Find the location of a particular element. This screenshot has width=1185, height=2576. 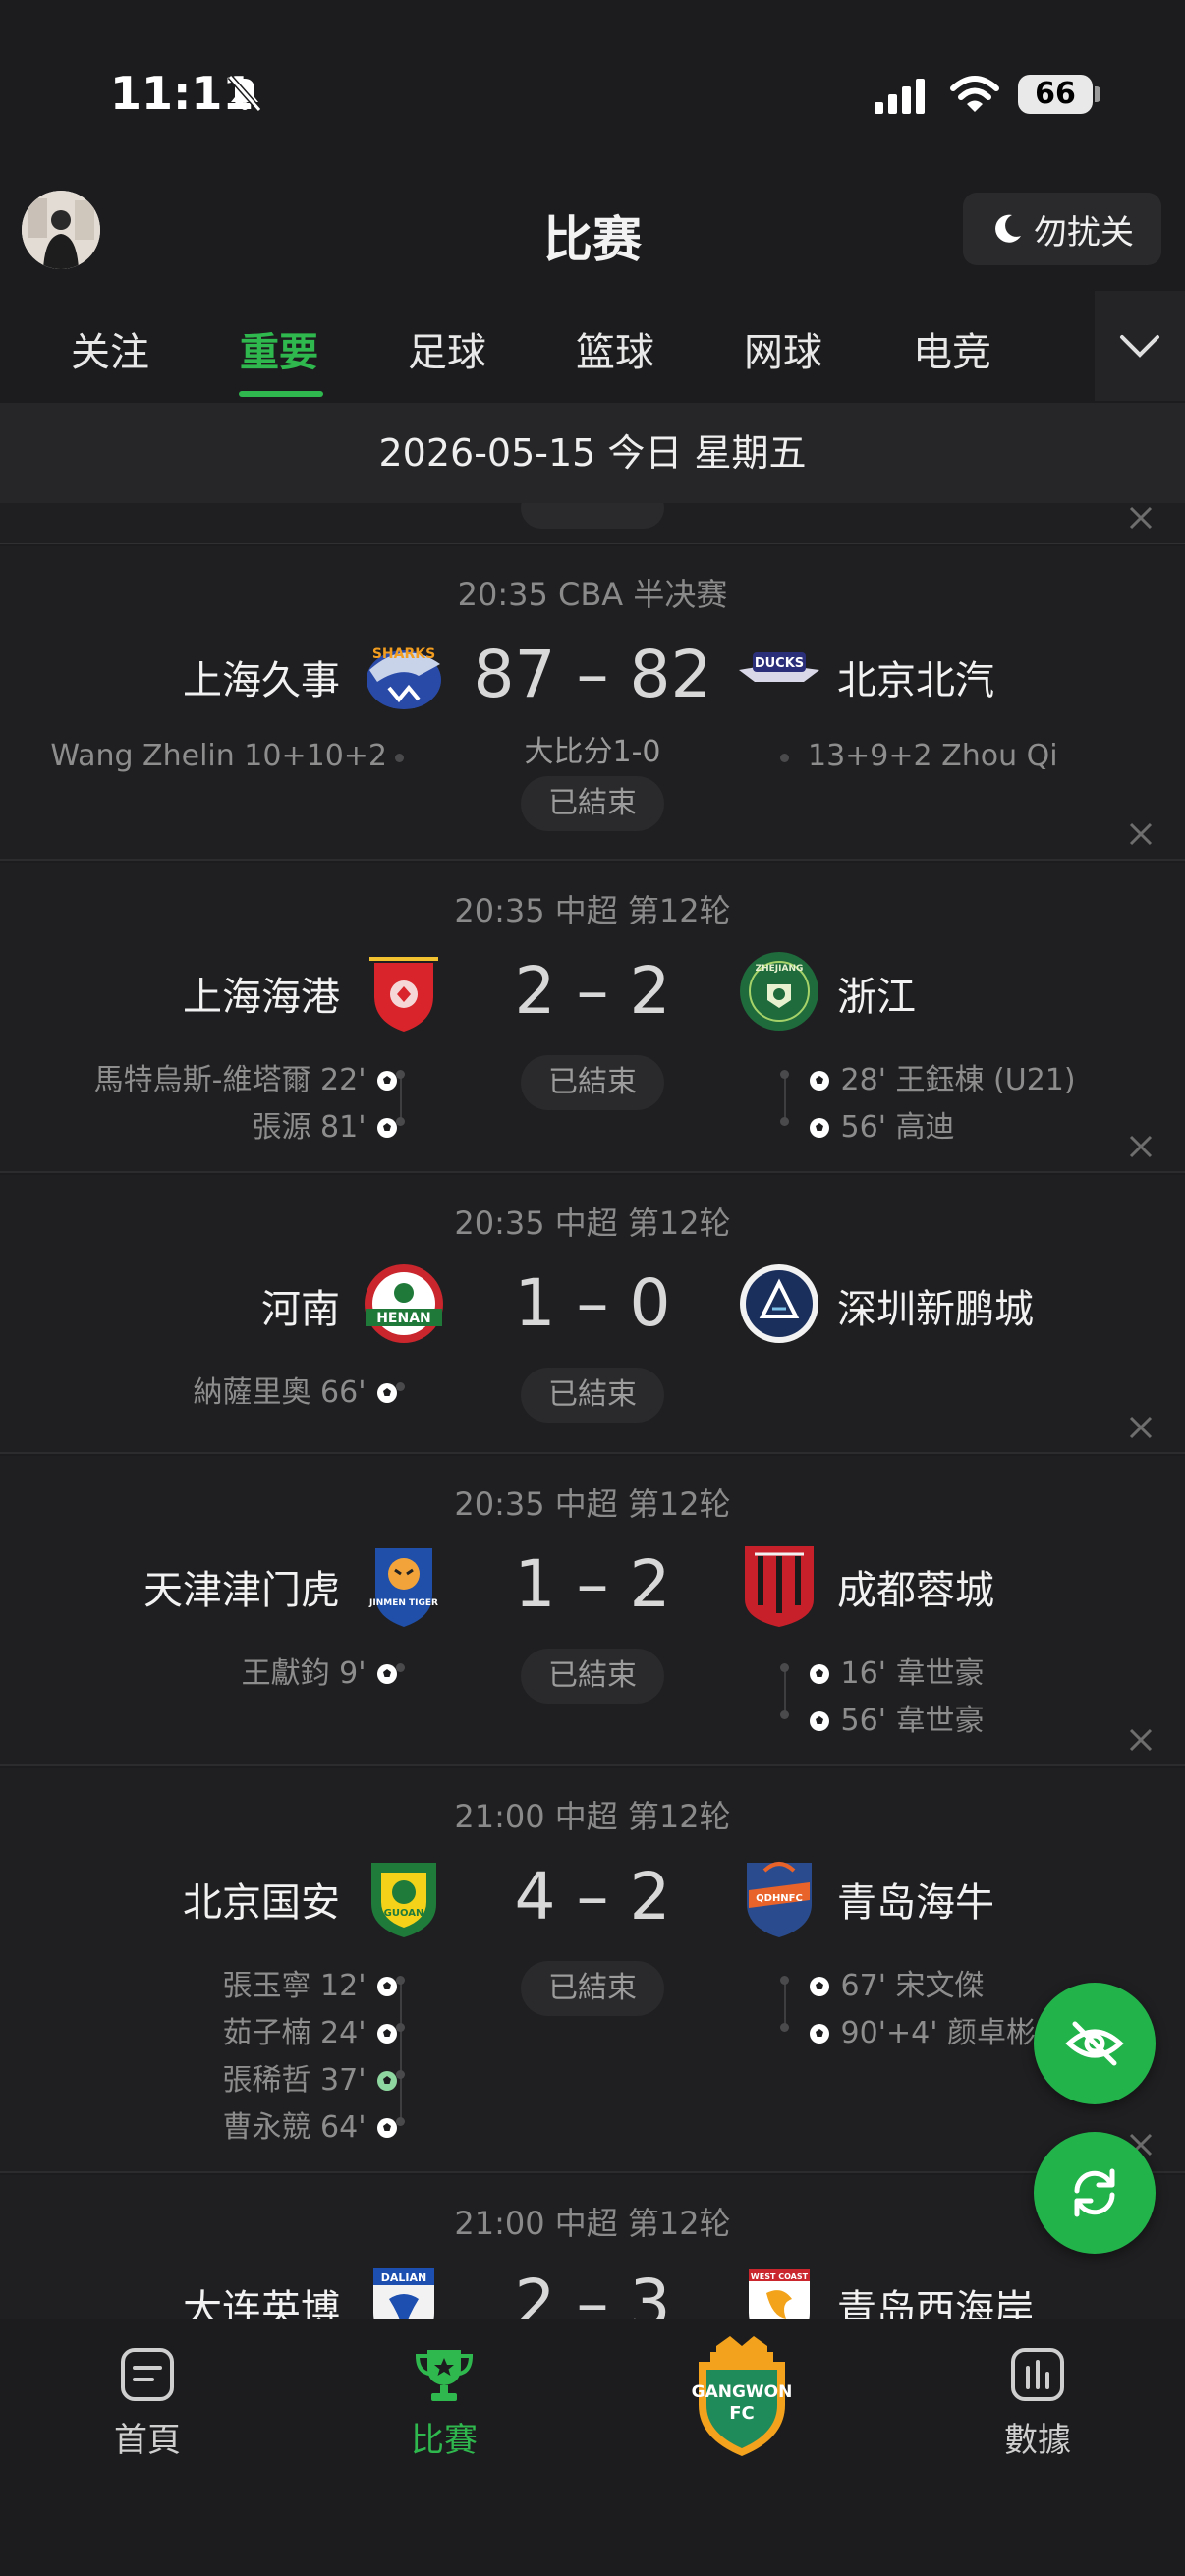

away-scorer: 56' 高迪 is located at coordinates (881, 1124).